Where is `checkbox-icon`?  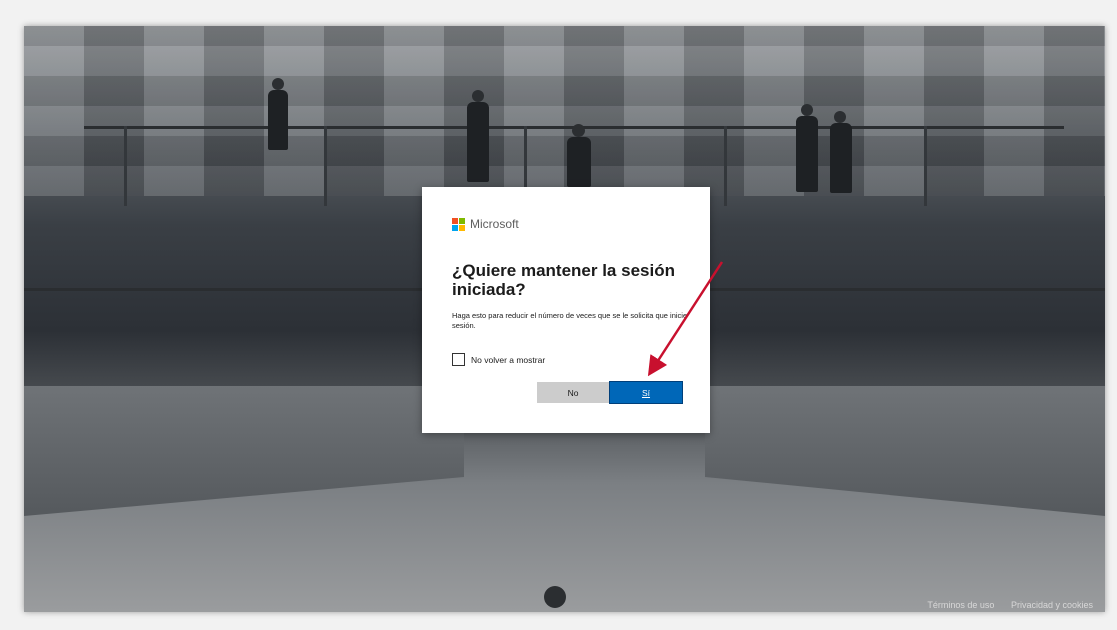 checkbox-icon is located at coordinates (458, 359).